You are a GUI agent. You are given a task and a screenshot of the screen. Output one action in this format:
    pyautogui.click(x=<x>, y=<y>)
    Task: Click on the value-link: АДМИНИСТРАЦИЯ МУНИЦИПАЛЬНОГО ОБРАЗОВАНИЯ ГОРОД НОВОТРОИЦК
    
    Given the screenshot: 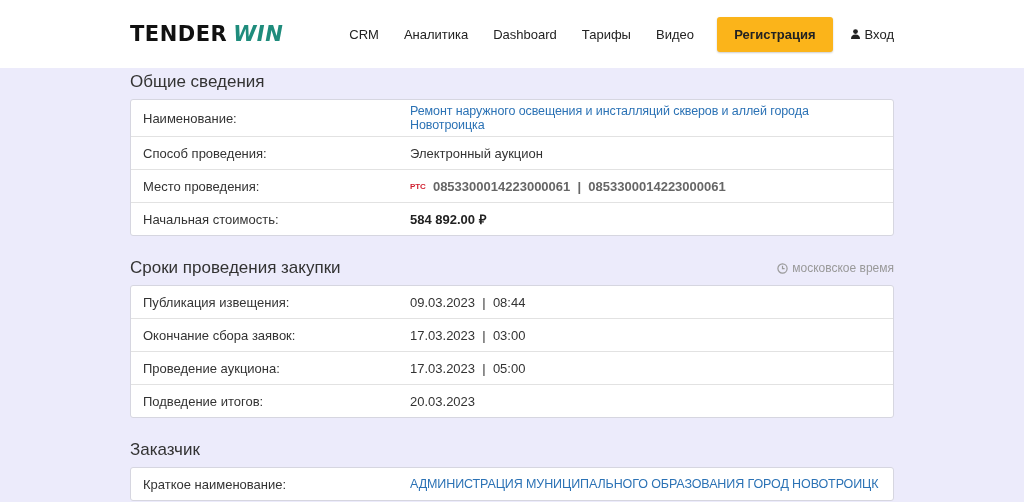 What is the action you would take?
    pyautogui.click(x=644, y=484)
    